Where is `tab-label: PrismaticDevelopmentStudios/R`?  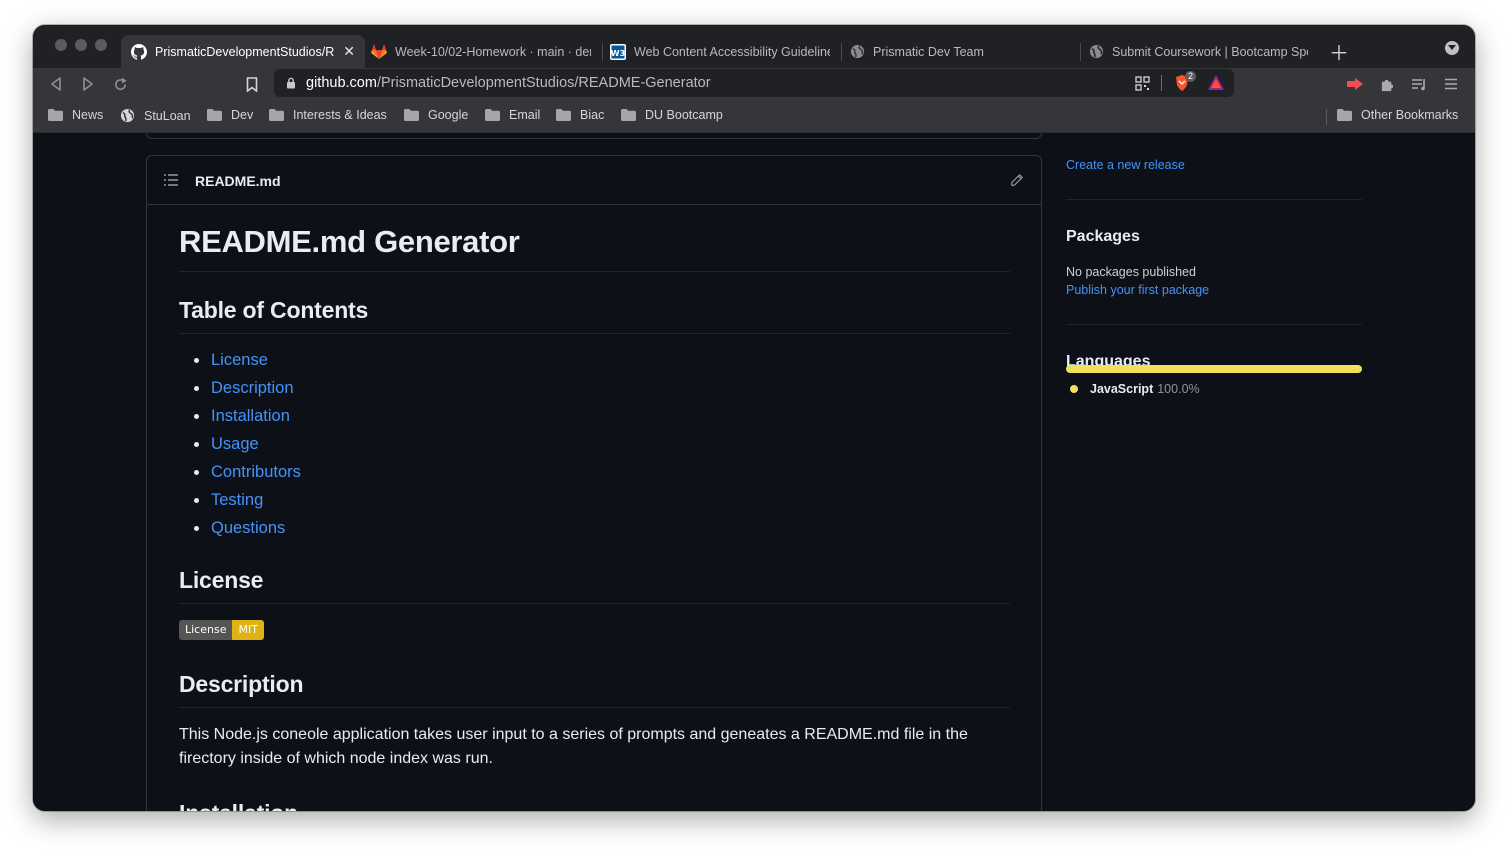 tab-label: PrismaticDevelopmentStudios/R is located at coordinates (245, 51).